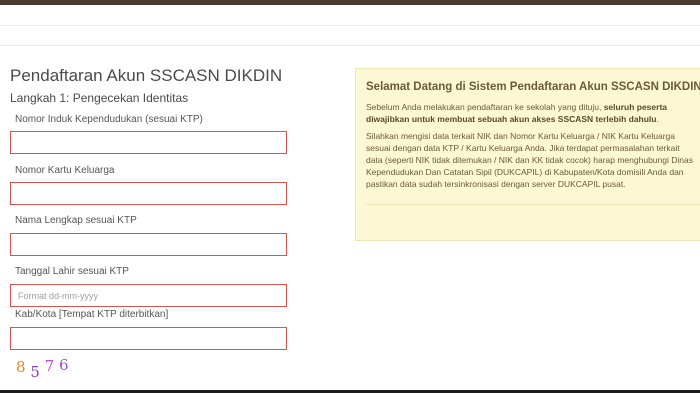 Image resolution: width=700 pixels, height=393 pixels. I want to click on info-text: ., so click(657, 119).